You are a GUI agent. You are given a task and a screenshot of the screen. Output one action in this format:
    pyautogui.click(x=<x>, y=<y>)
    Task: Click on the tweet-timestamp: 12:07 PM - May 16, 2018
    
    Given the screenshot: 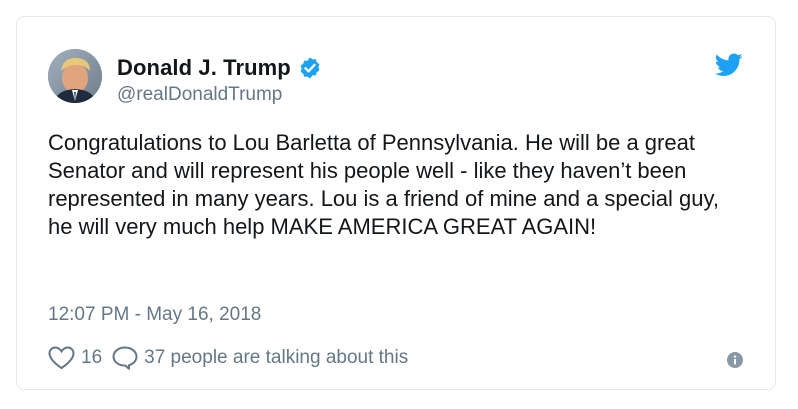 What is the action you would take?
    pyautogui.click(x=154, y=315)
    